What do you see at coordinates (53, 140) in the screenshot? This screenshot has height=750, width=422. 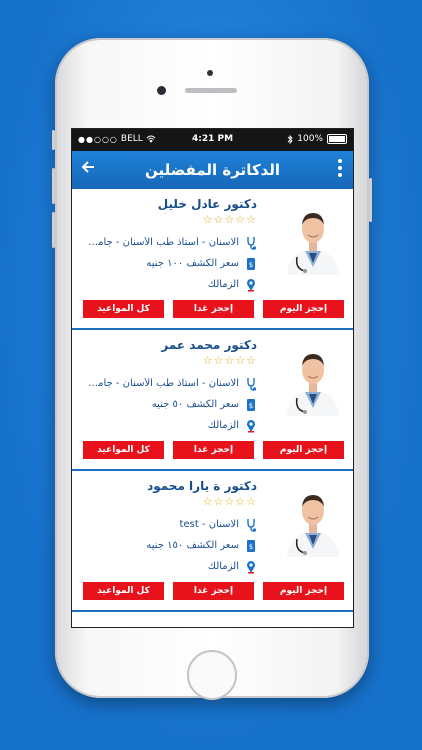 I see `mute-switch` at bounding box center [53, 140].